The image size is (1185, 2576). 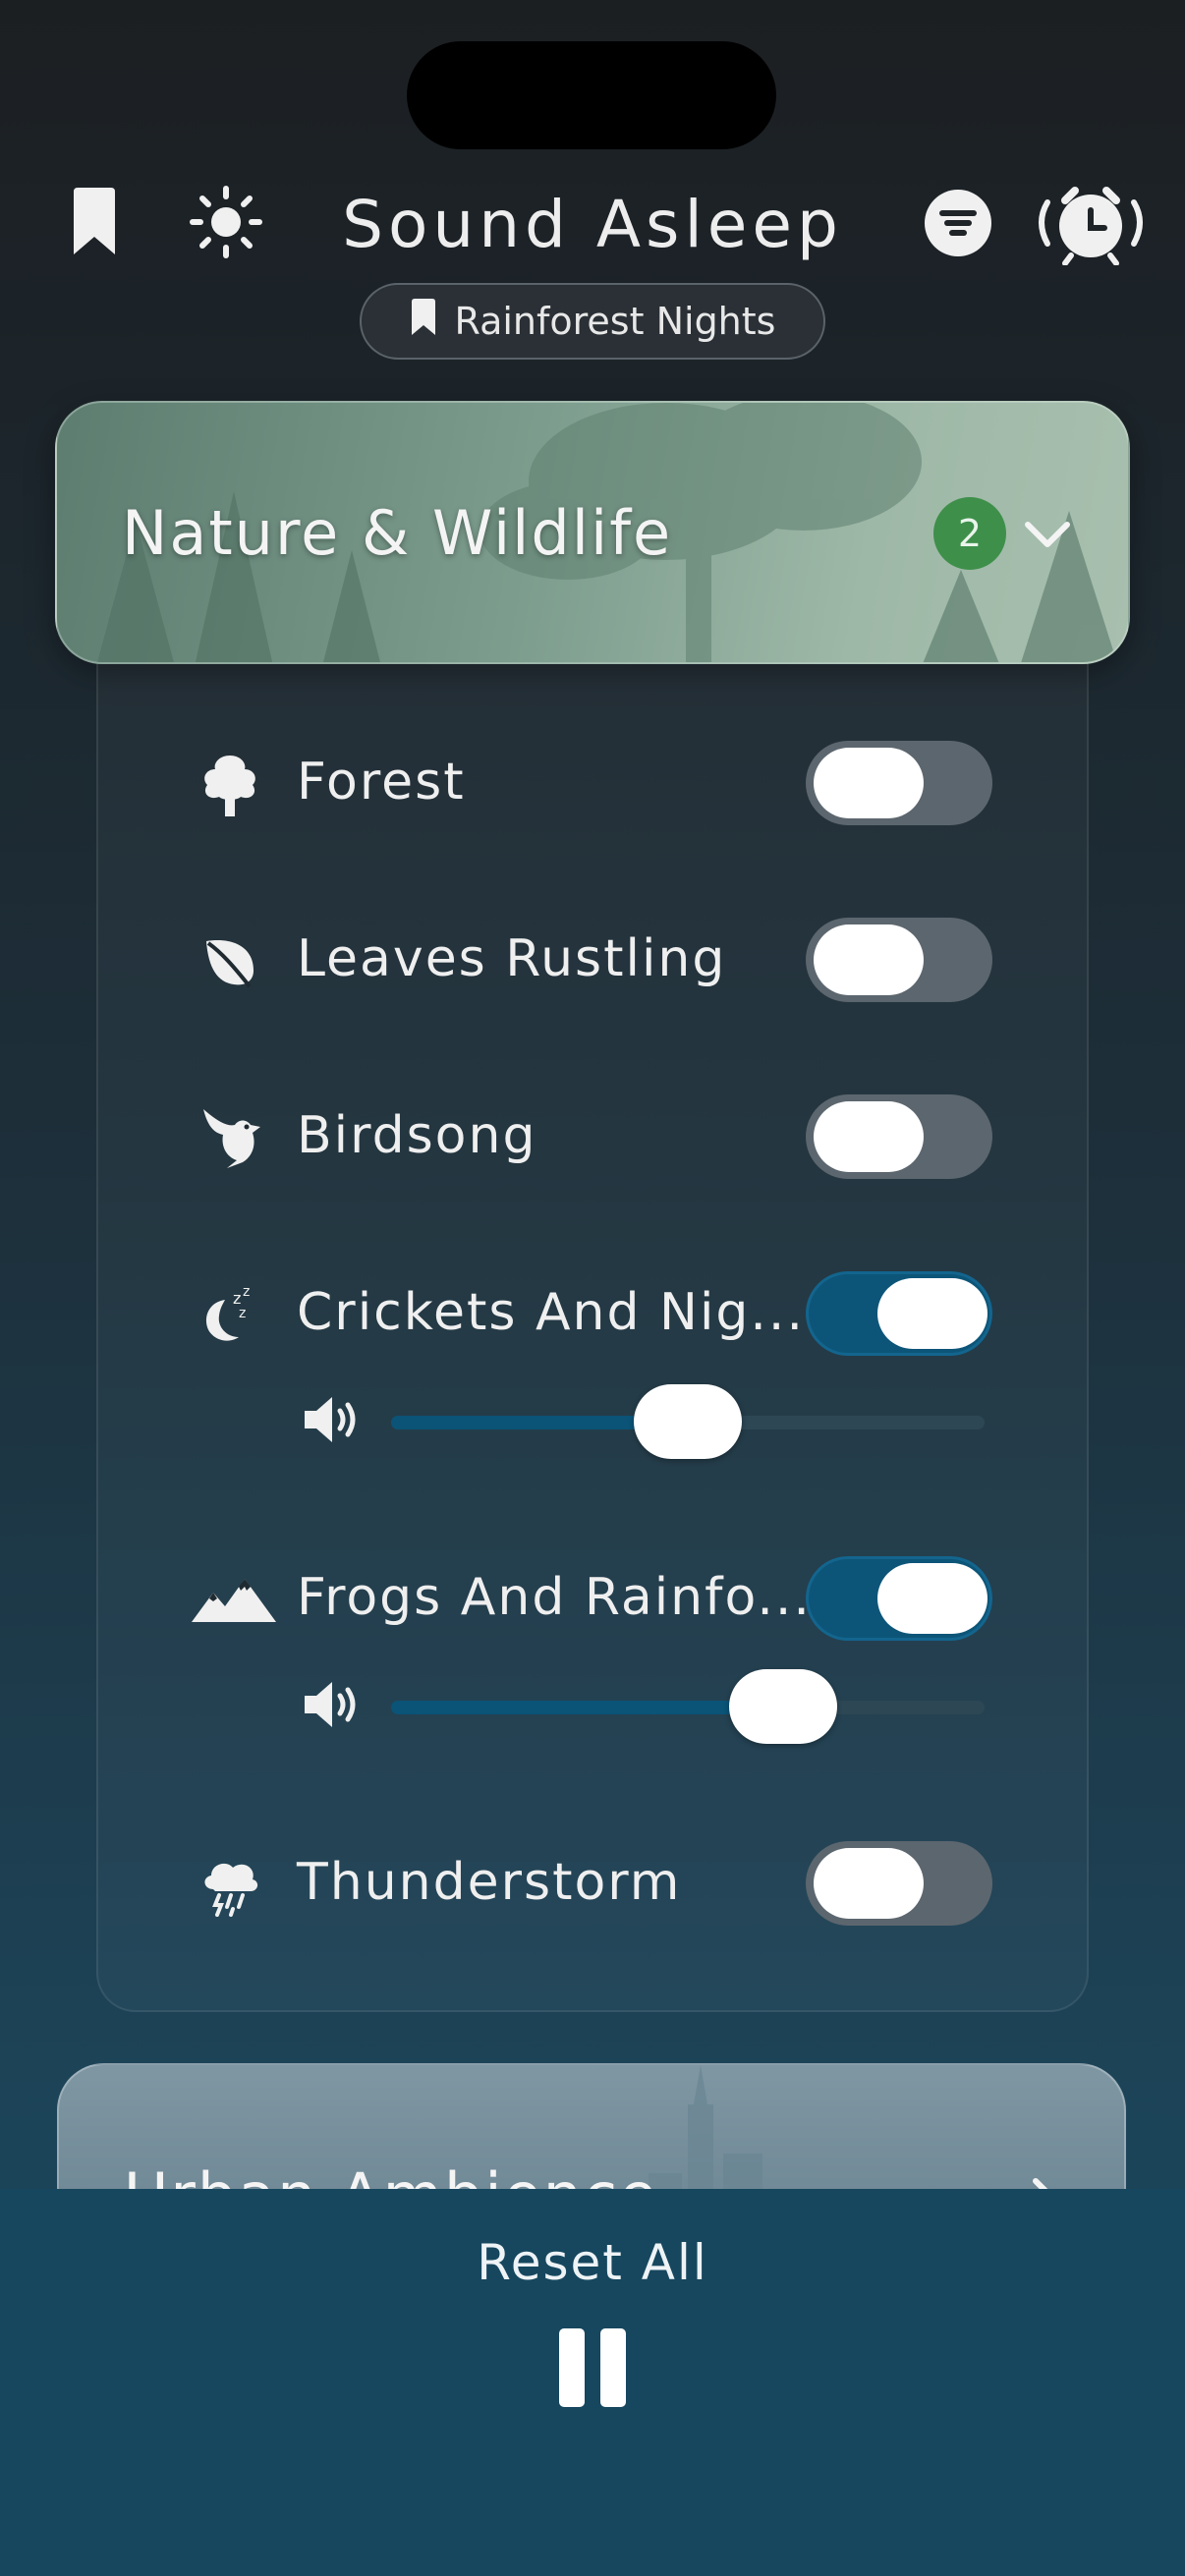 I want to click on leaves-rustling-toggle, so click(x=899, y=960).